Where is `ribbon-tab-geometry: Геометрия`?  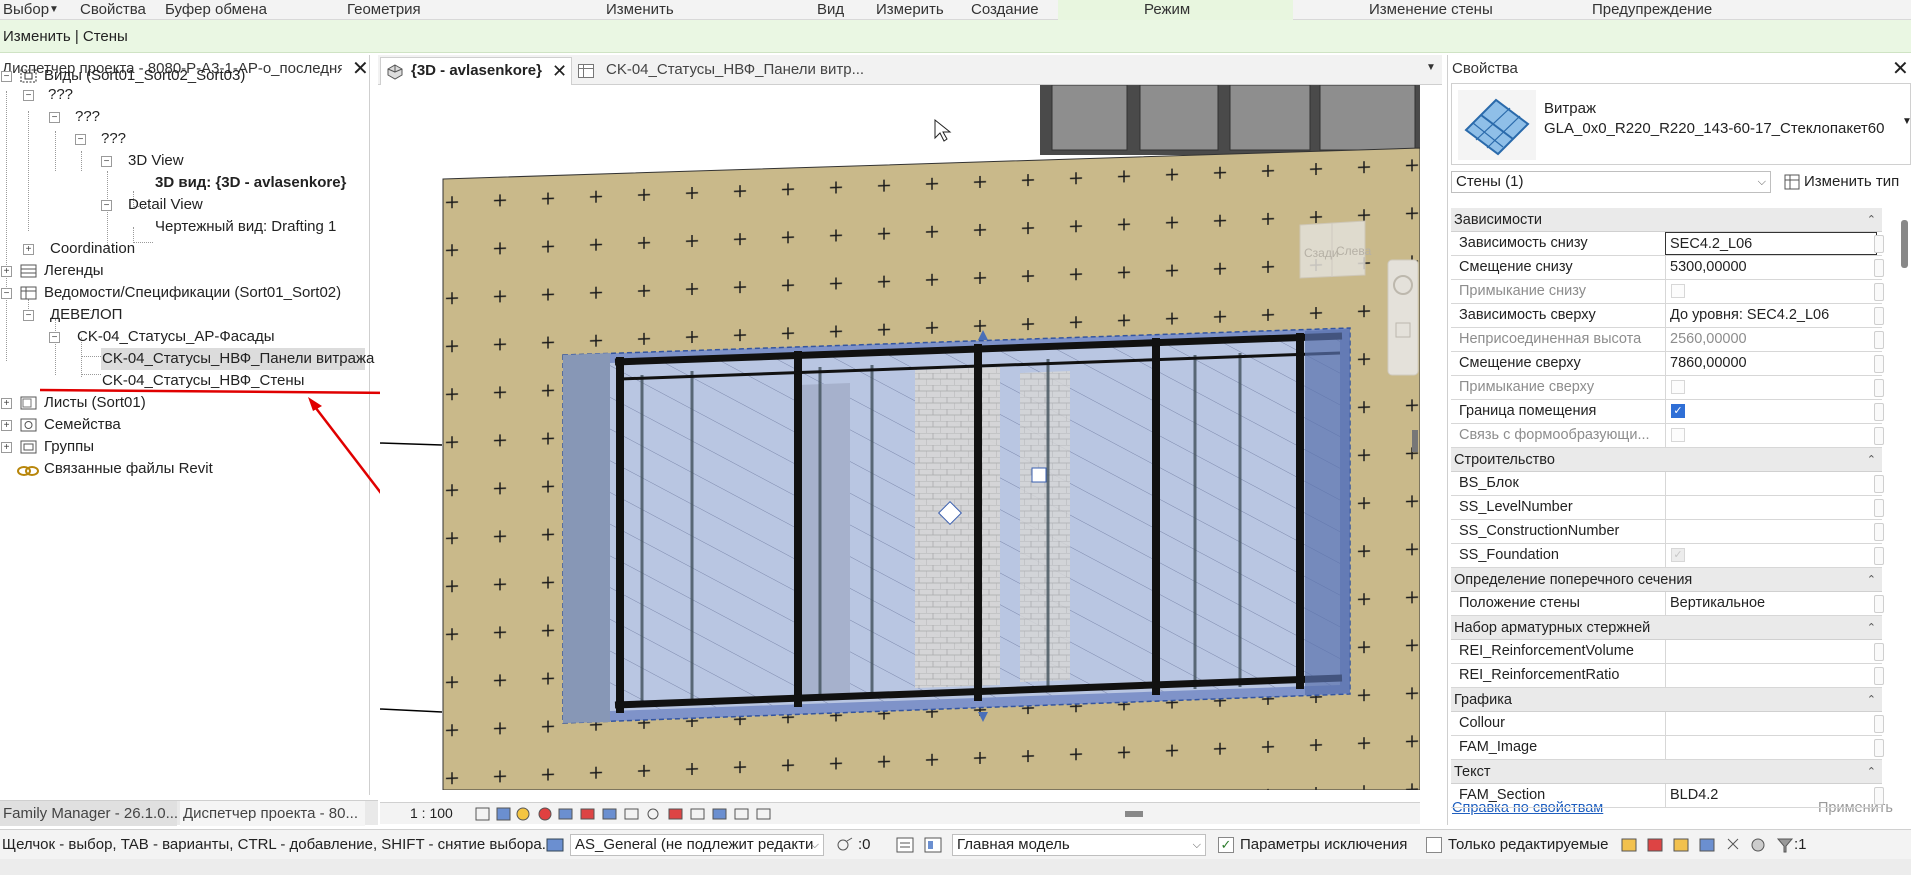
ribbon-tab-geometry: Геометрия is located at coordinates (384, 10).